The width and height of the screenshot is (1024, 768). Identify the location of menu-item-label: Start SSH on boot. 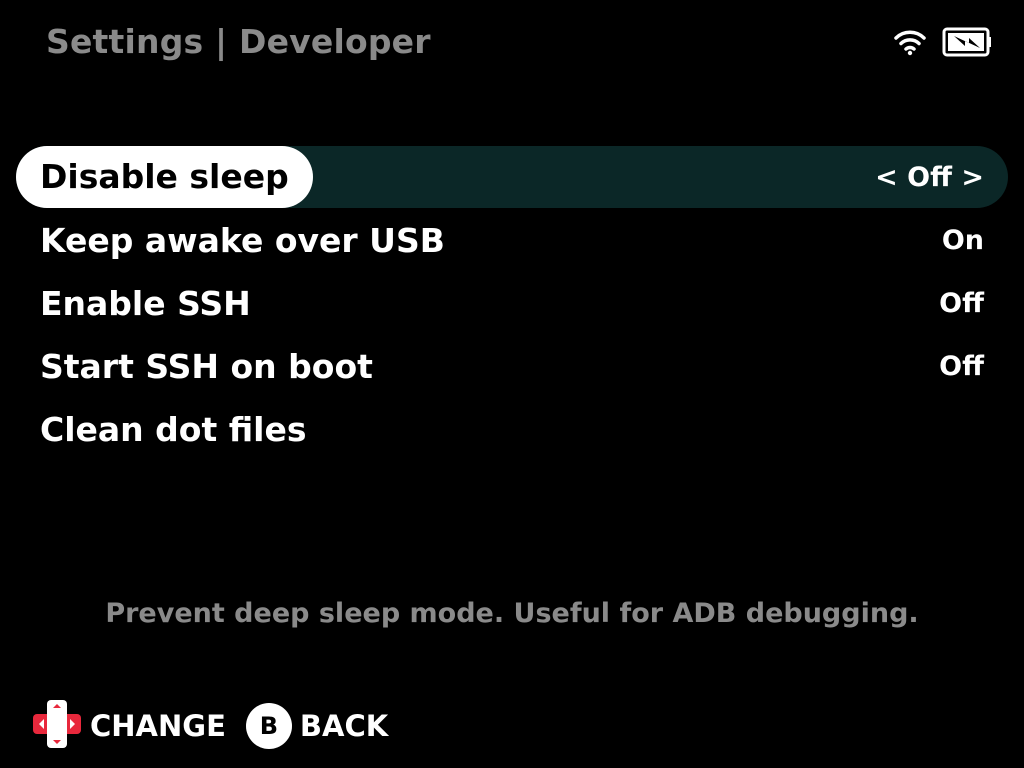
(206, 366).